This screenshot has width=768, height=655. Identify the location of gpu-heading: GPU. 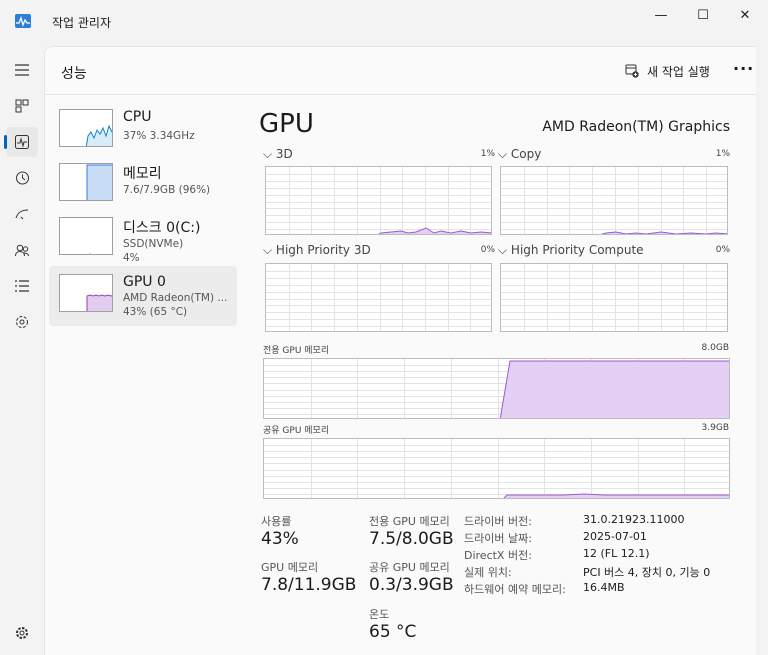
(286, 124).